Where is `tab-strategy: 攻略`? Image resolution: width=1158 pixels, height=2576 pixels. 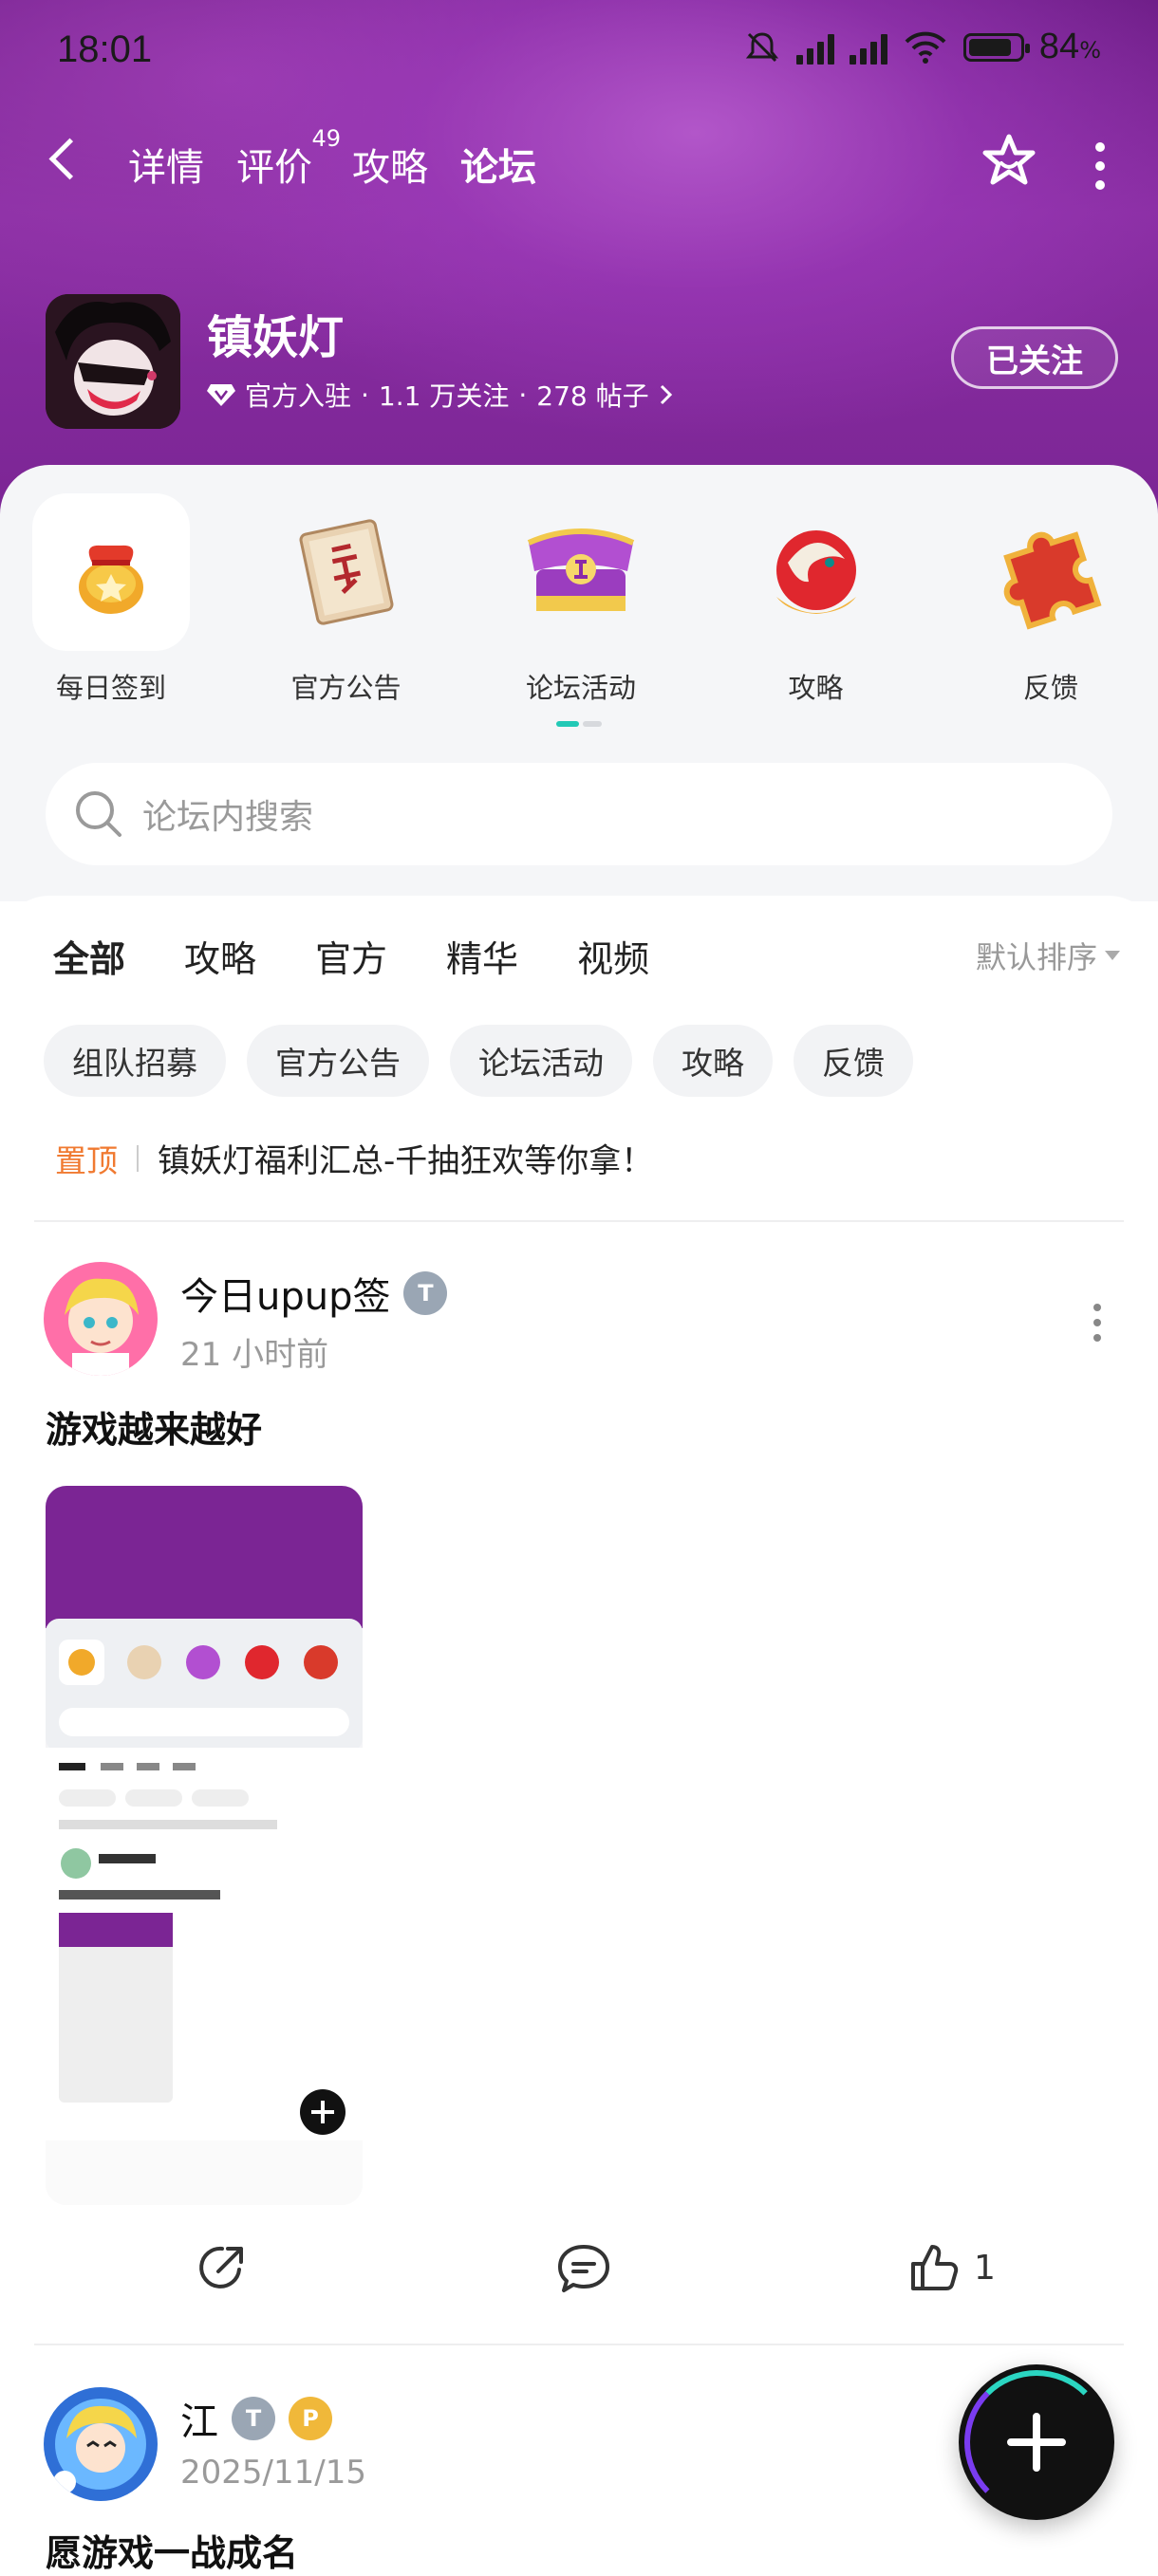
tab-strategy: 攻略 is located at coordinates (220, 956).